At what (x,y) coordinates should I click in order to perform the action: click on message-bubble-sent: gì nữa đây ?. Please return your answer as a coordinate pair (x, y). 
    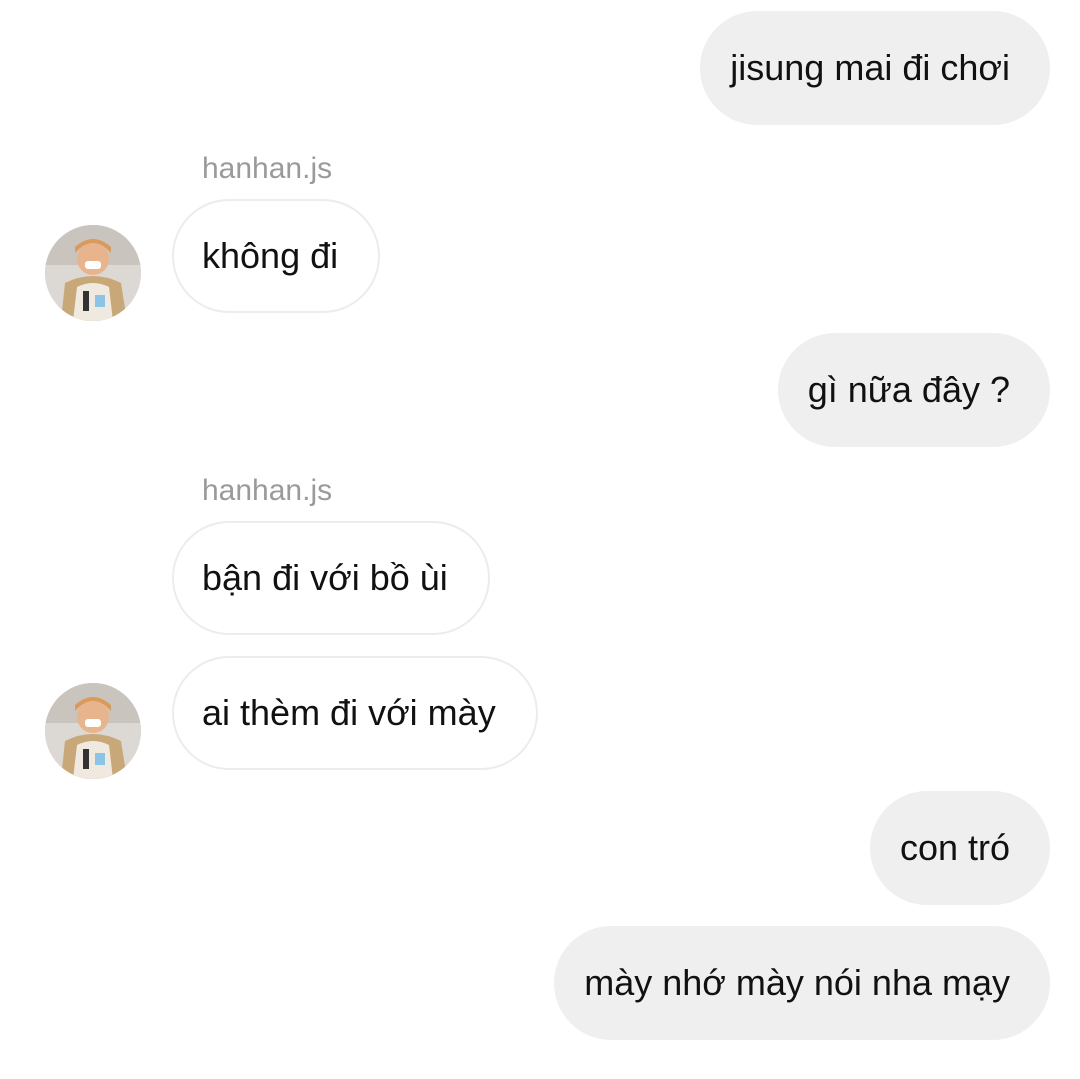
    Looking at the image, I should click on (913, 390).